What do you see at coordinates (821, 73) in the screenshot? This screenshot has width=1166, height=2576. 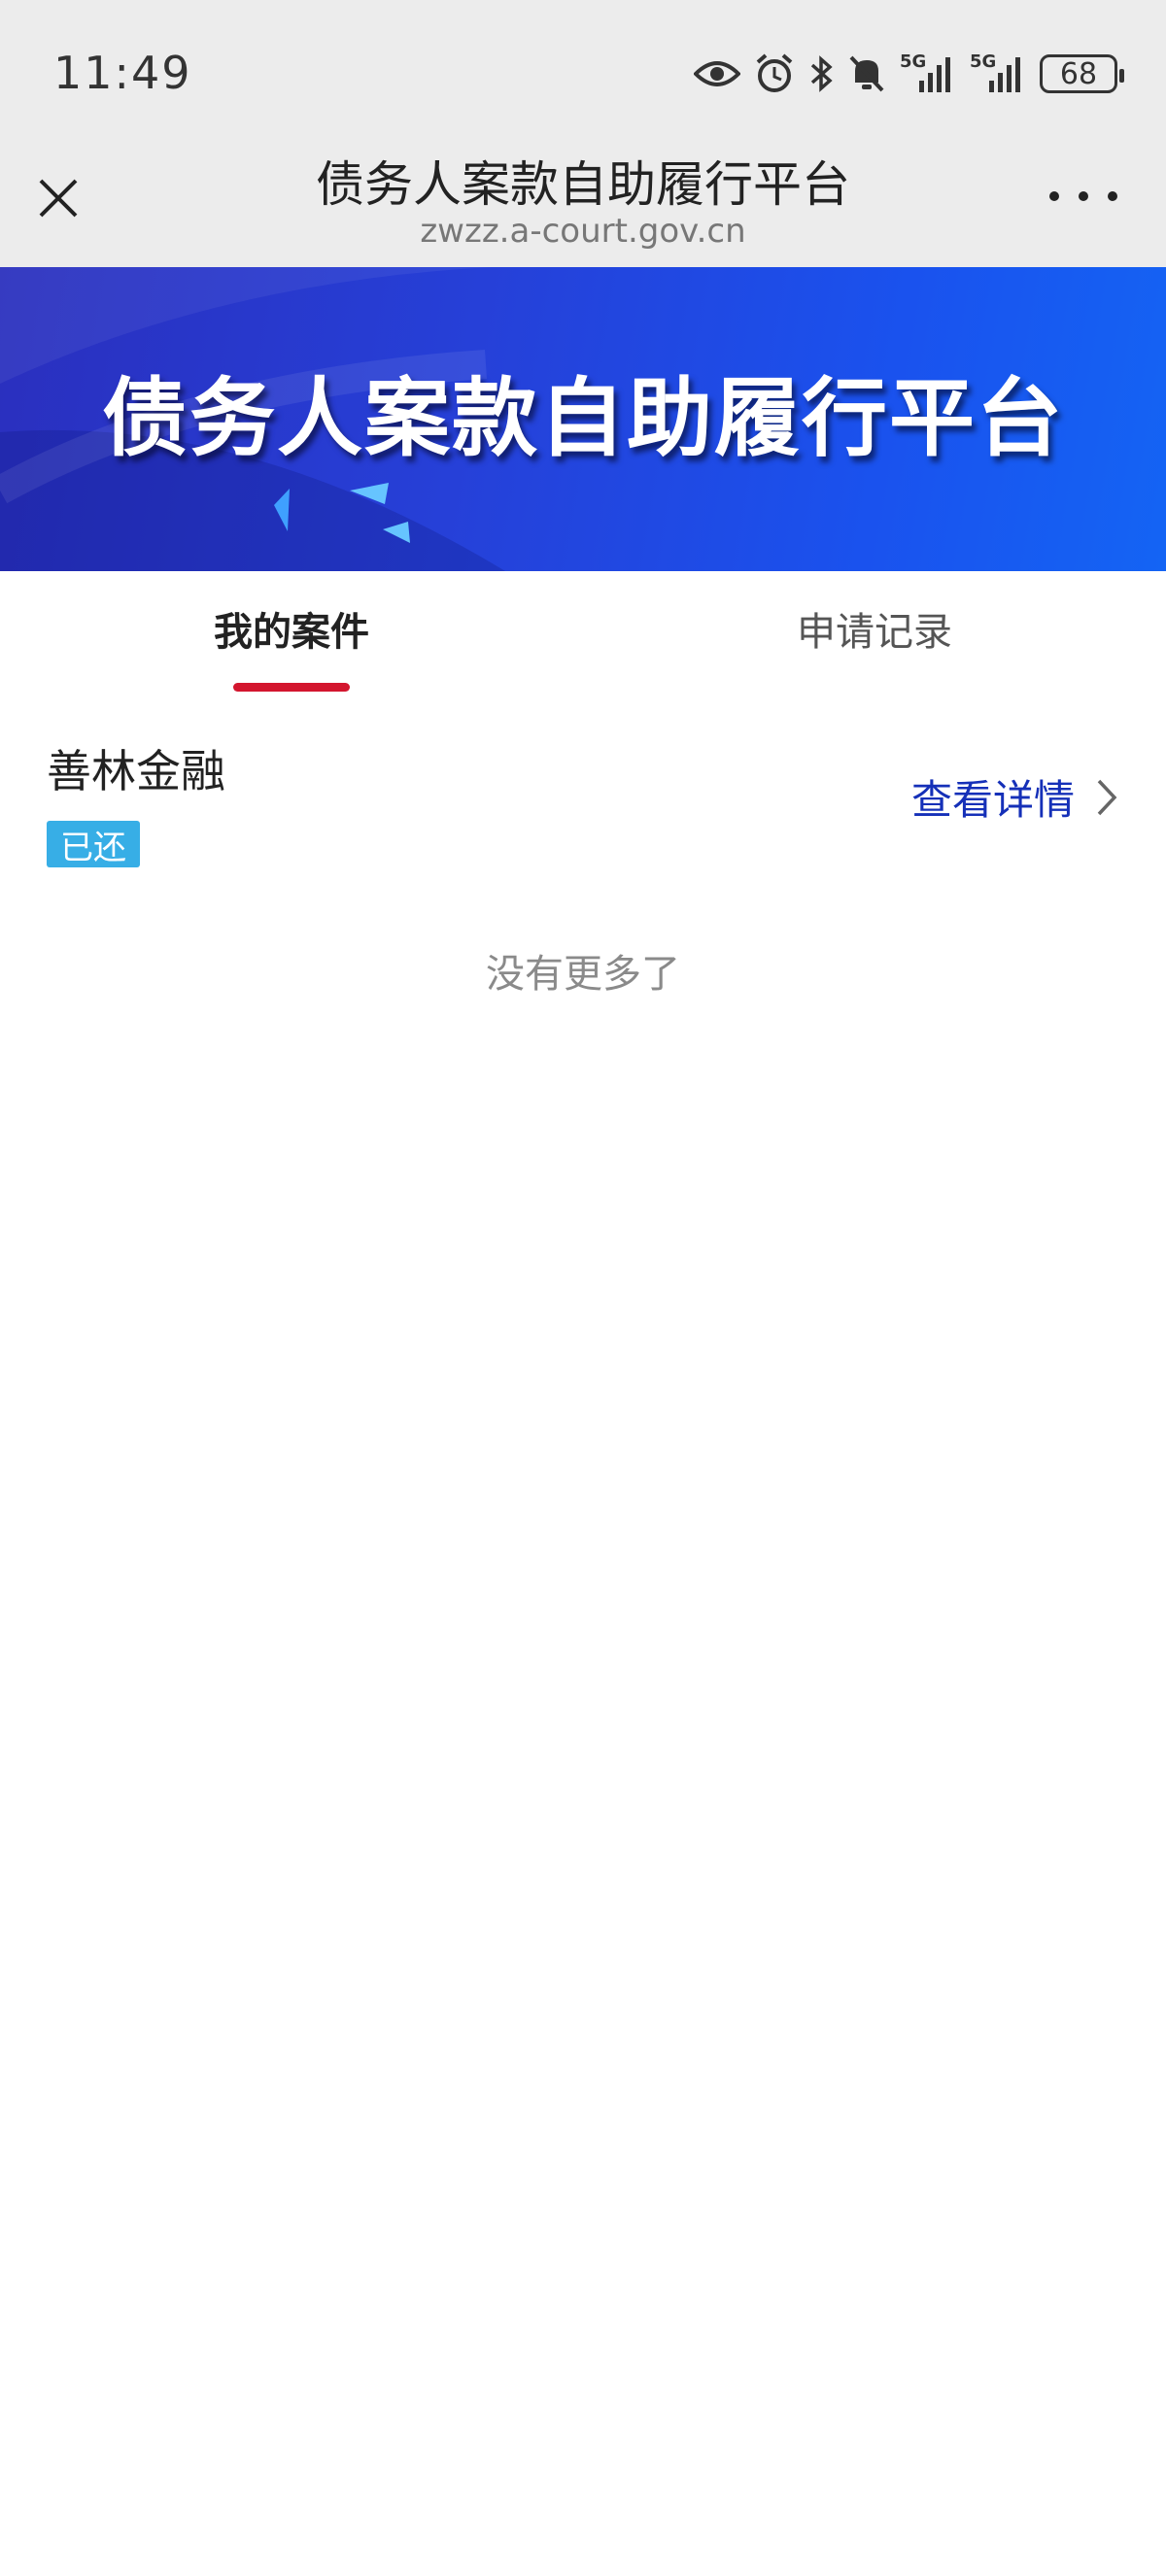 I see `bluetooth-icon` at bounding box center [821, 73].